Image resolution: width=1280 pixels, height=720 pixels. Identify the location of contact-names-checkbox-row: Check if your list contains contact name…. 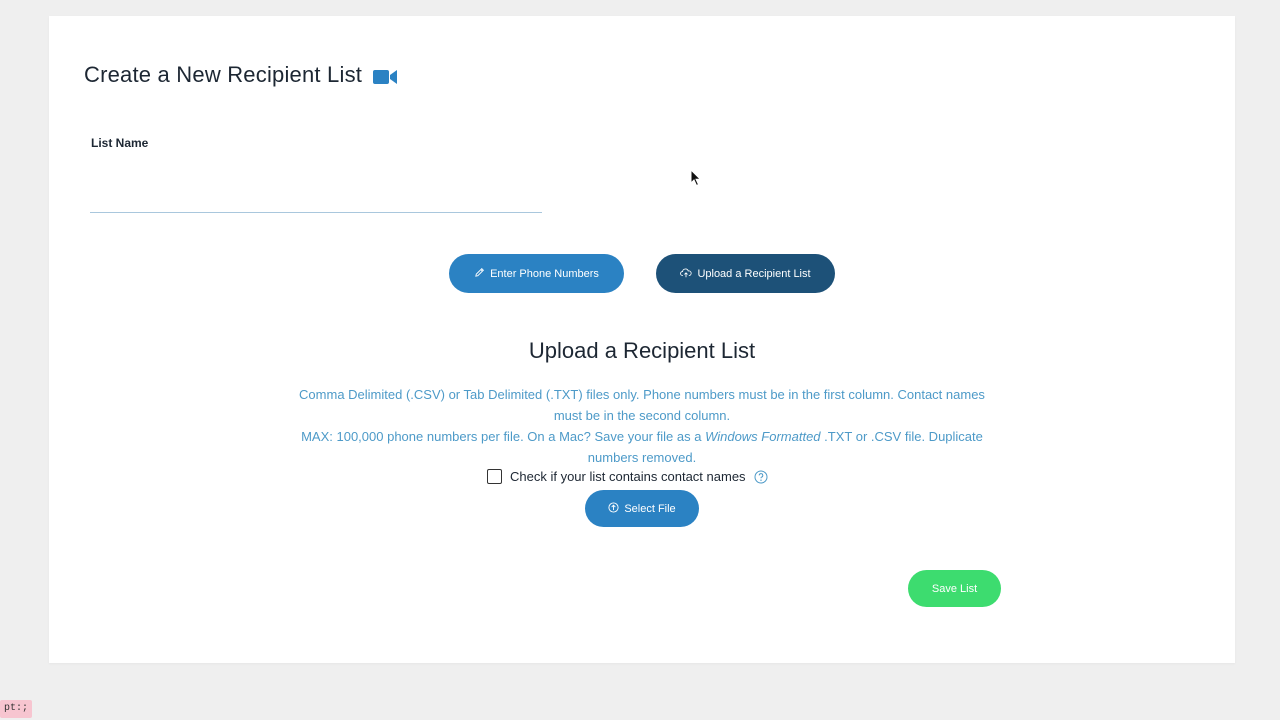
(627, 476).